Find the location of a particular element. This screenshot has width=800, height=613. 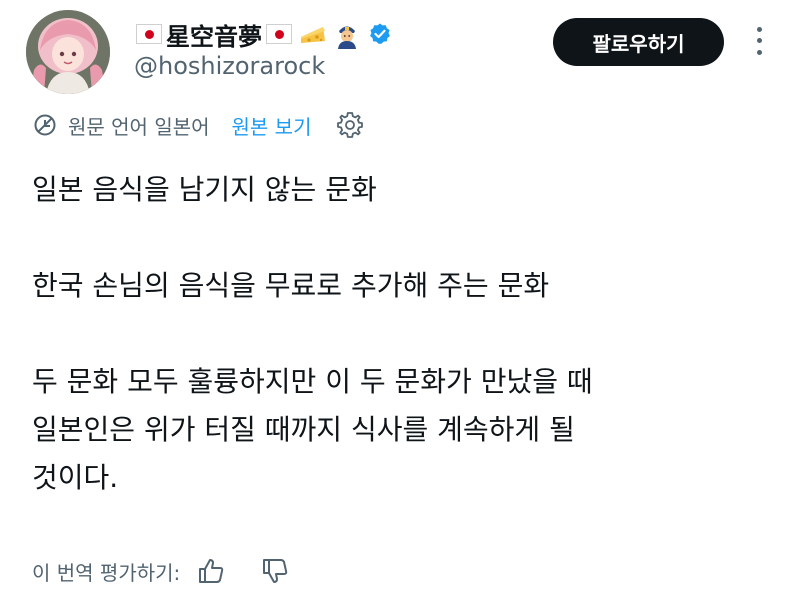

view-original-link: 원본 보기 is located at coordinates (272, 125).